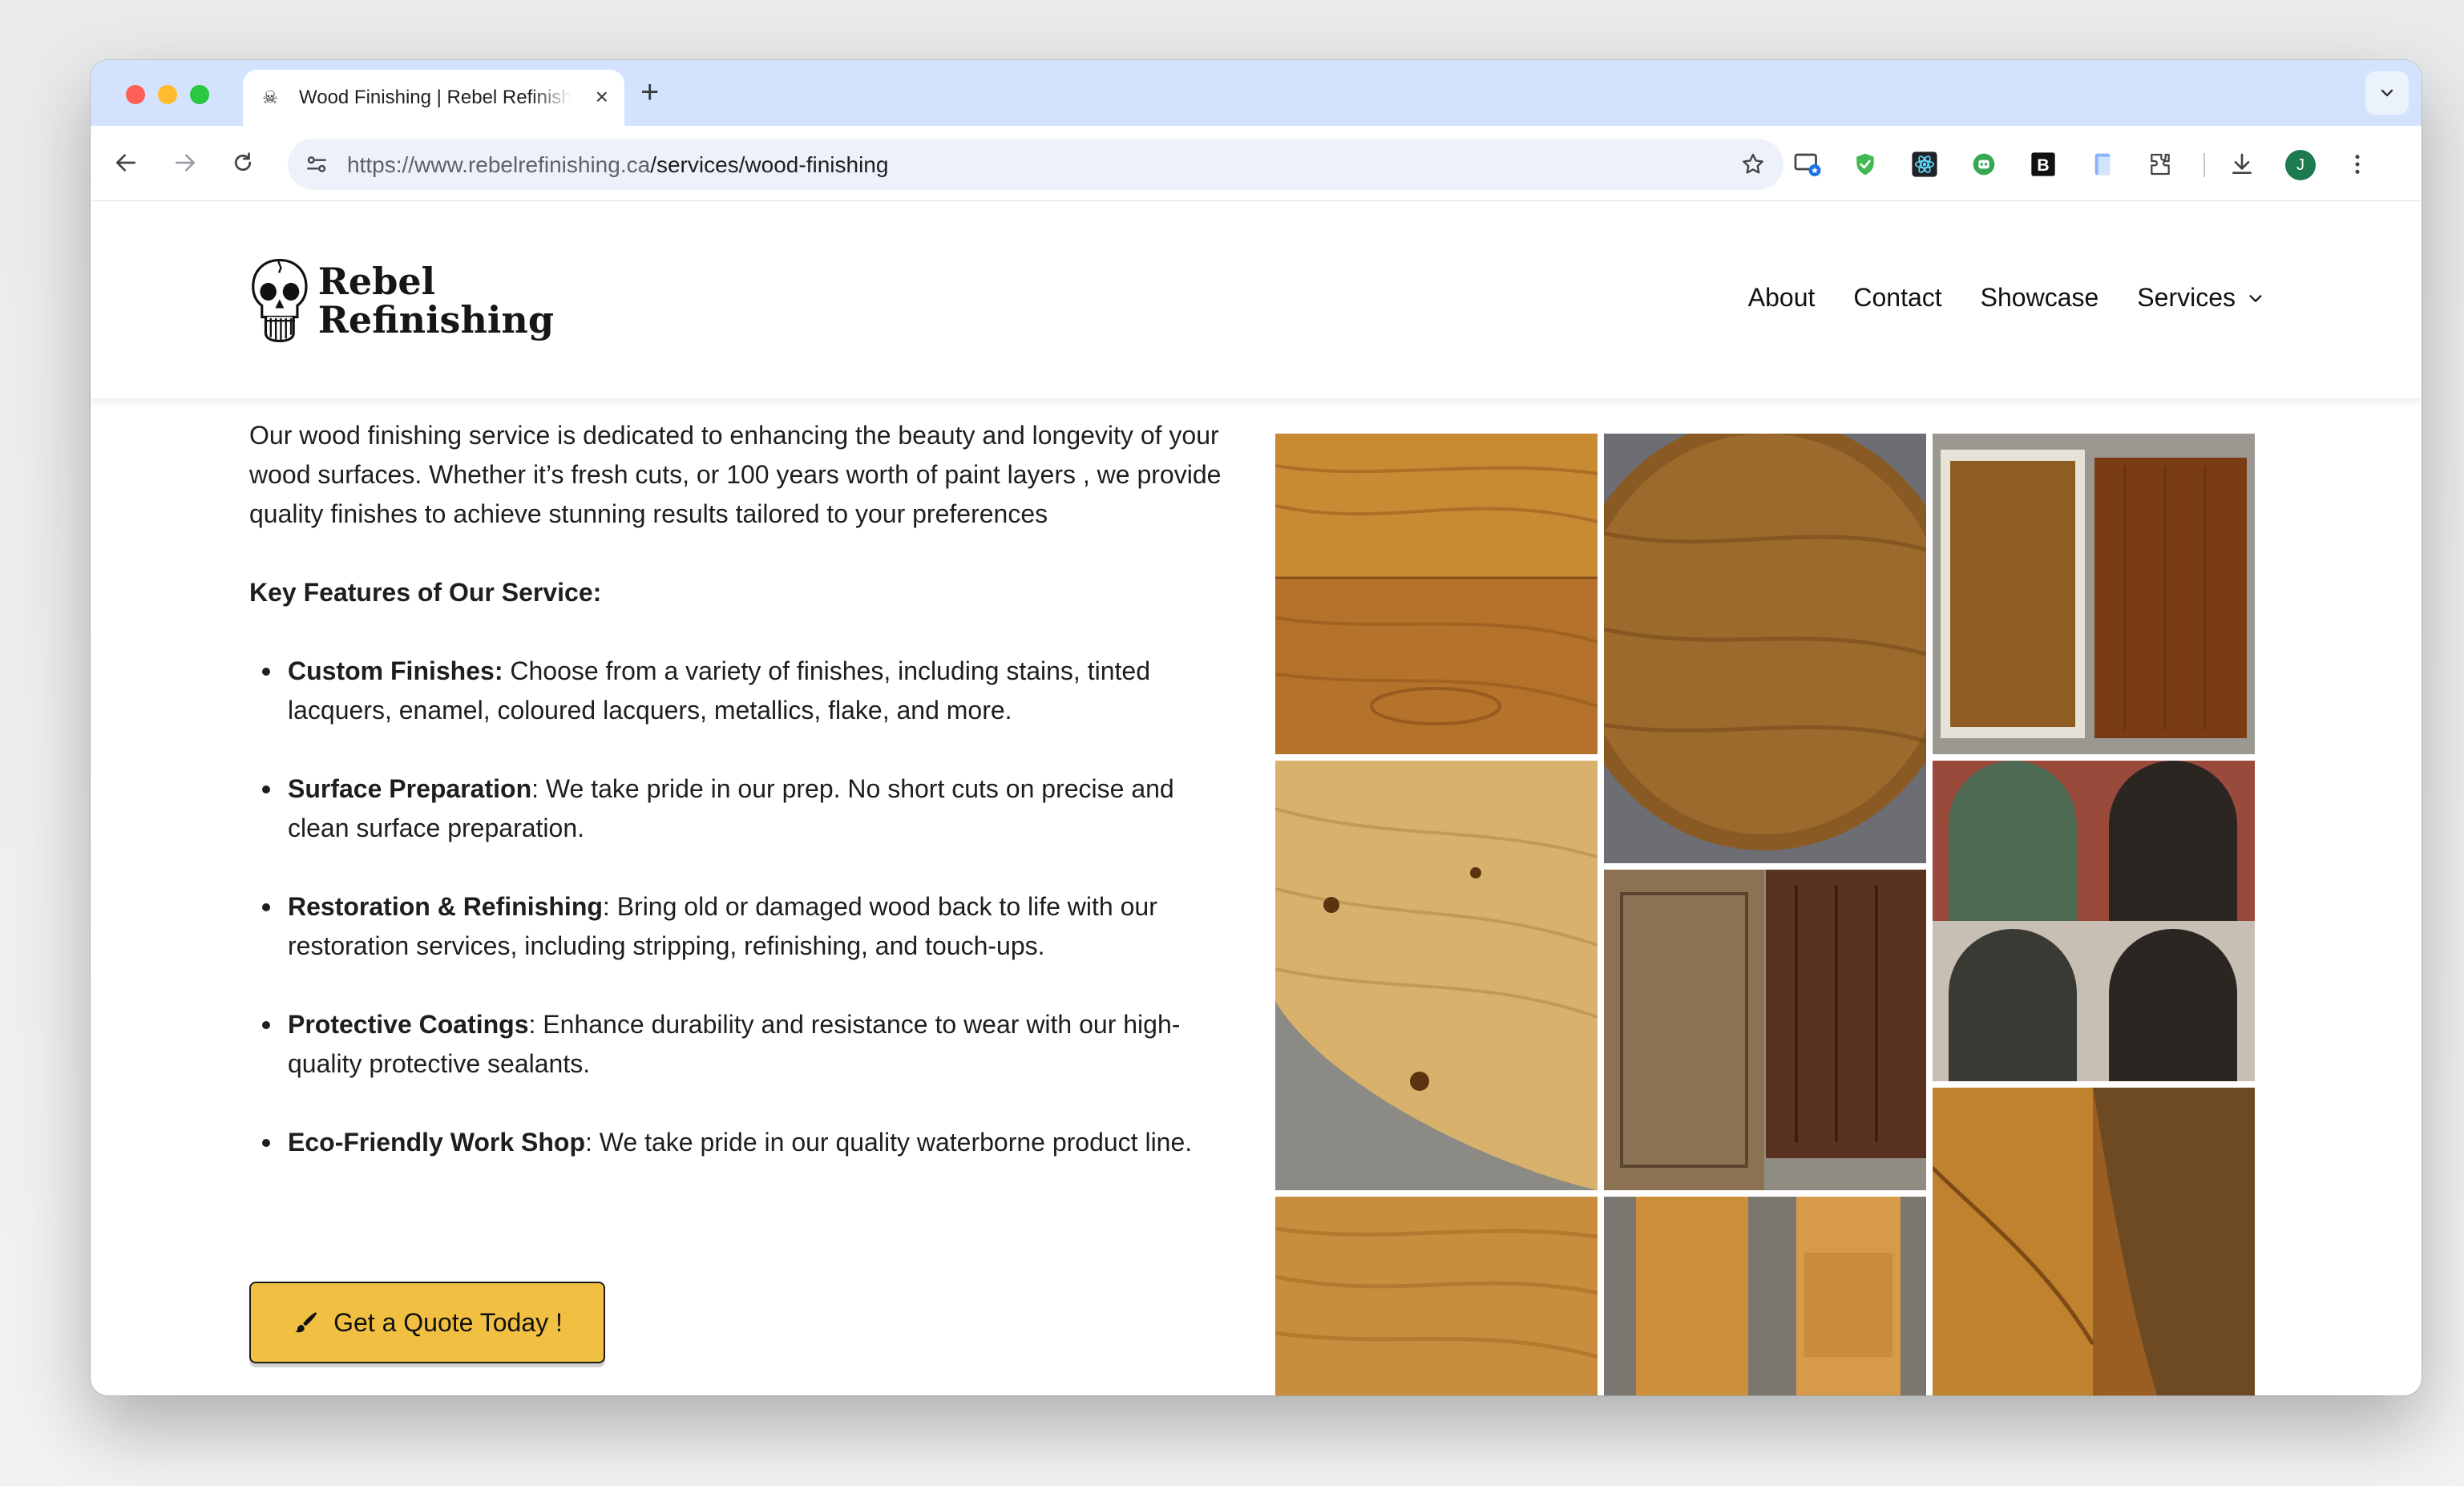  What do you see at coordinates (1765, 1296) in the screenshot?
I see `gallery-image-cabinet` at bounding box center [1765, 1296].